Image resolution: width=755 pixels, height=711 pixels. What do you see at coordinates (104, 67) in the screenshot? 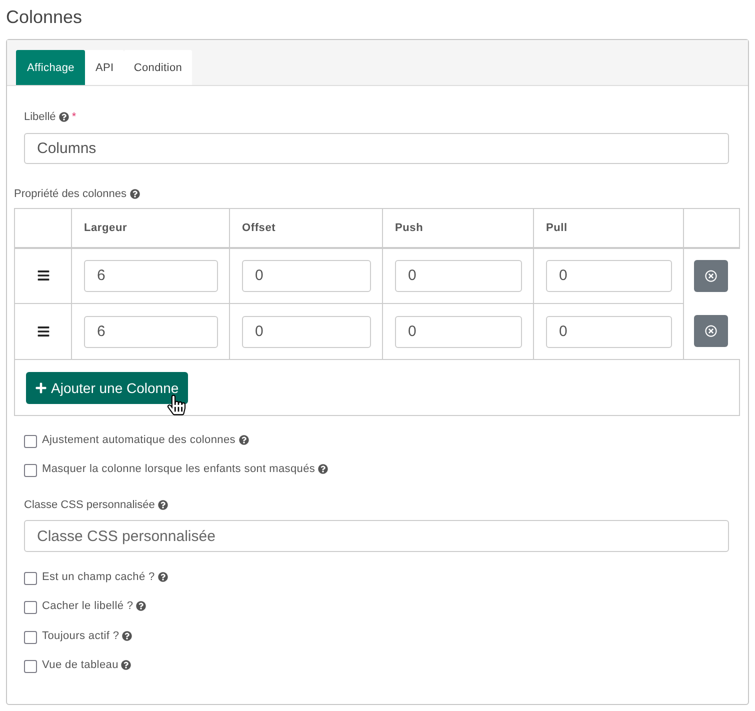
I see `tab: API` at bounding box center [104, 67].